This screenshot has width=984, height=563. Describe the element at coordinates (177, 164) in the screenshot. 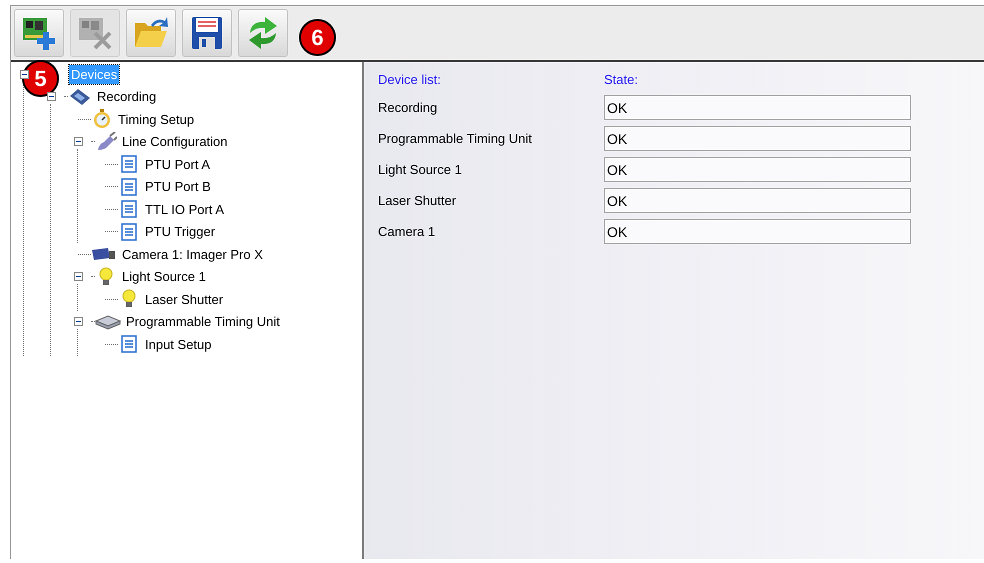

I see `tree-item: PTU Port A` at that location.